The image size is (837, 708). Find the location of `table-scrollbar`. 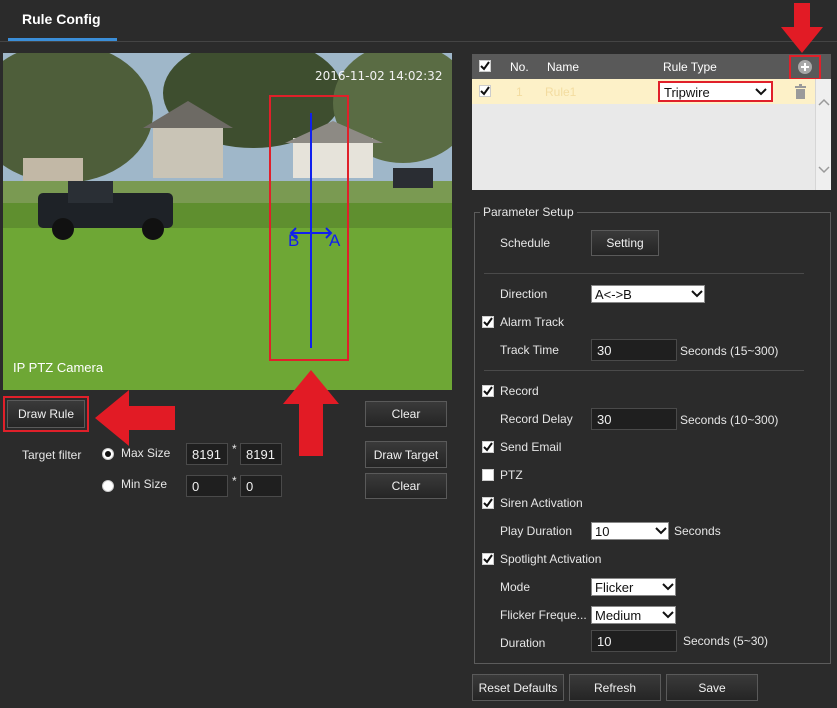

table-scrollbar is located at coordinates (823, 134).